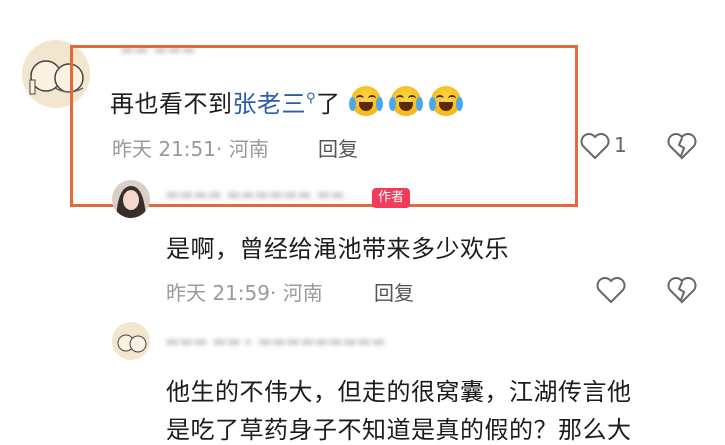 This screenshot has width=725, height=445. What do you see at coordinates (399, 430) in the screenshot?
I see `comment-text-line2: 是吃了草药身子不知道是真的假的？那么大` at bounding box center [399, 430].